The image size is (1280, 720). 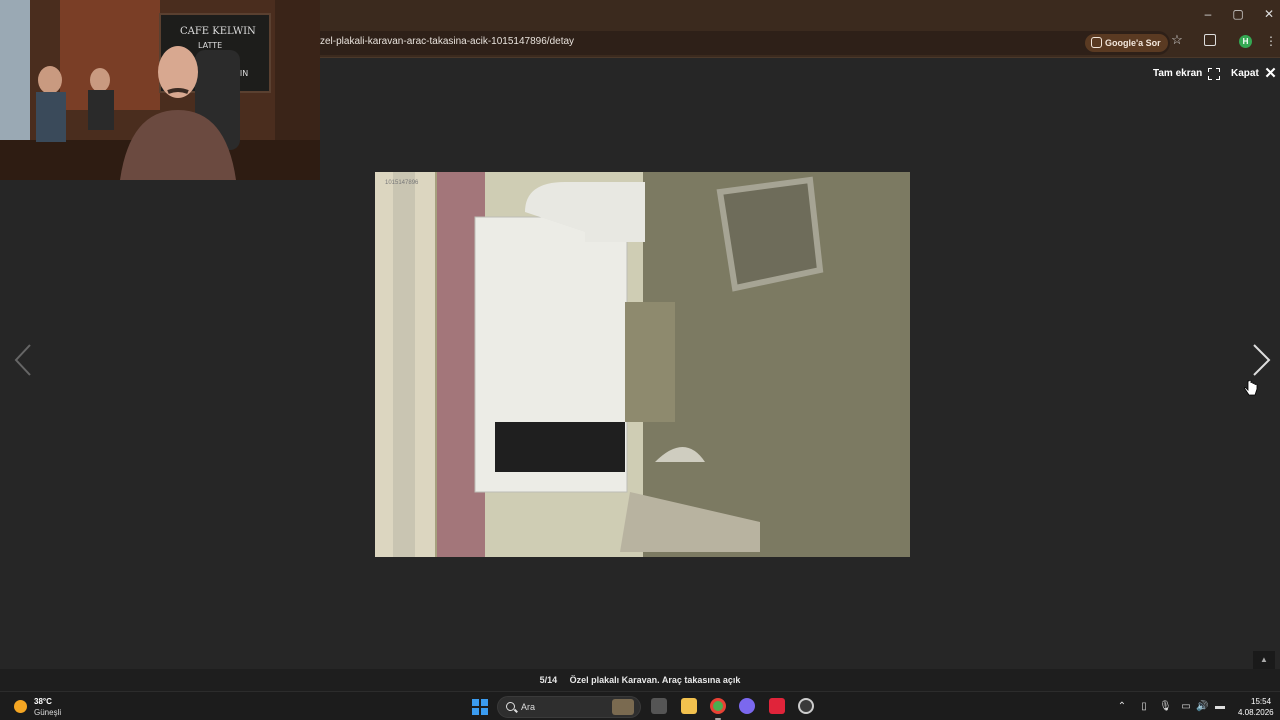 What do you see at coordinates (1210, 40) in the screenshot?
I see `extensions-icon` at bounding box center [1210, 40].